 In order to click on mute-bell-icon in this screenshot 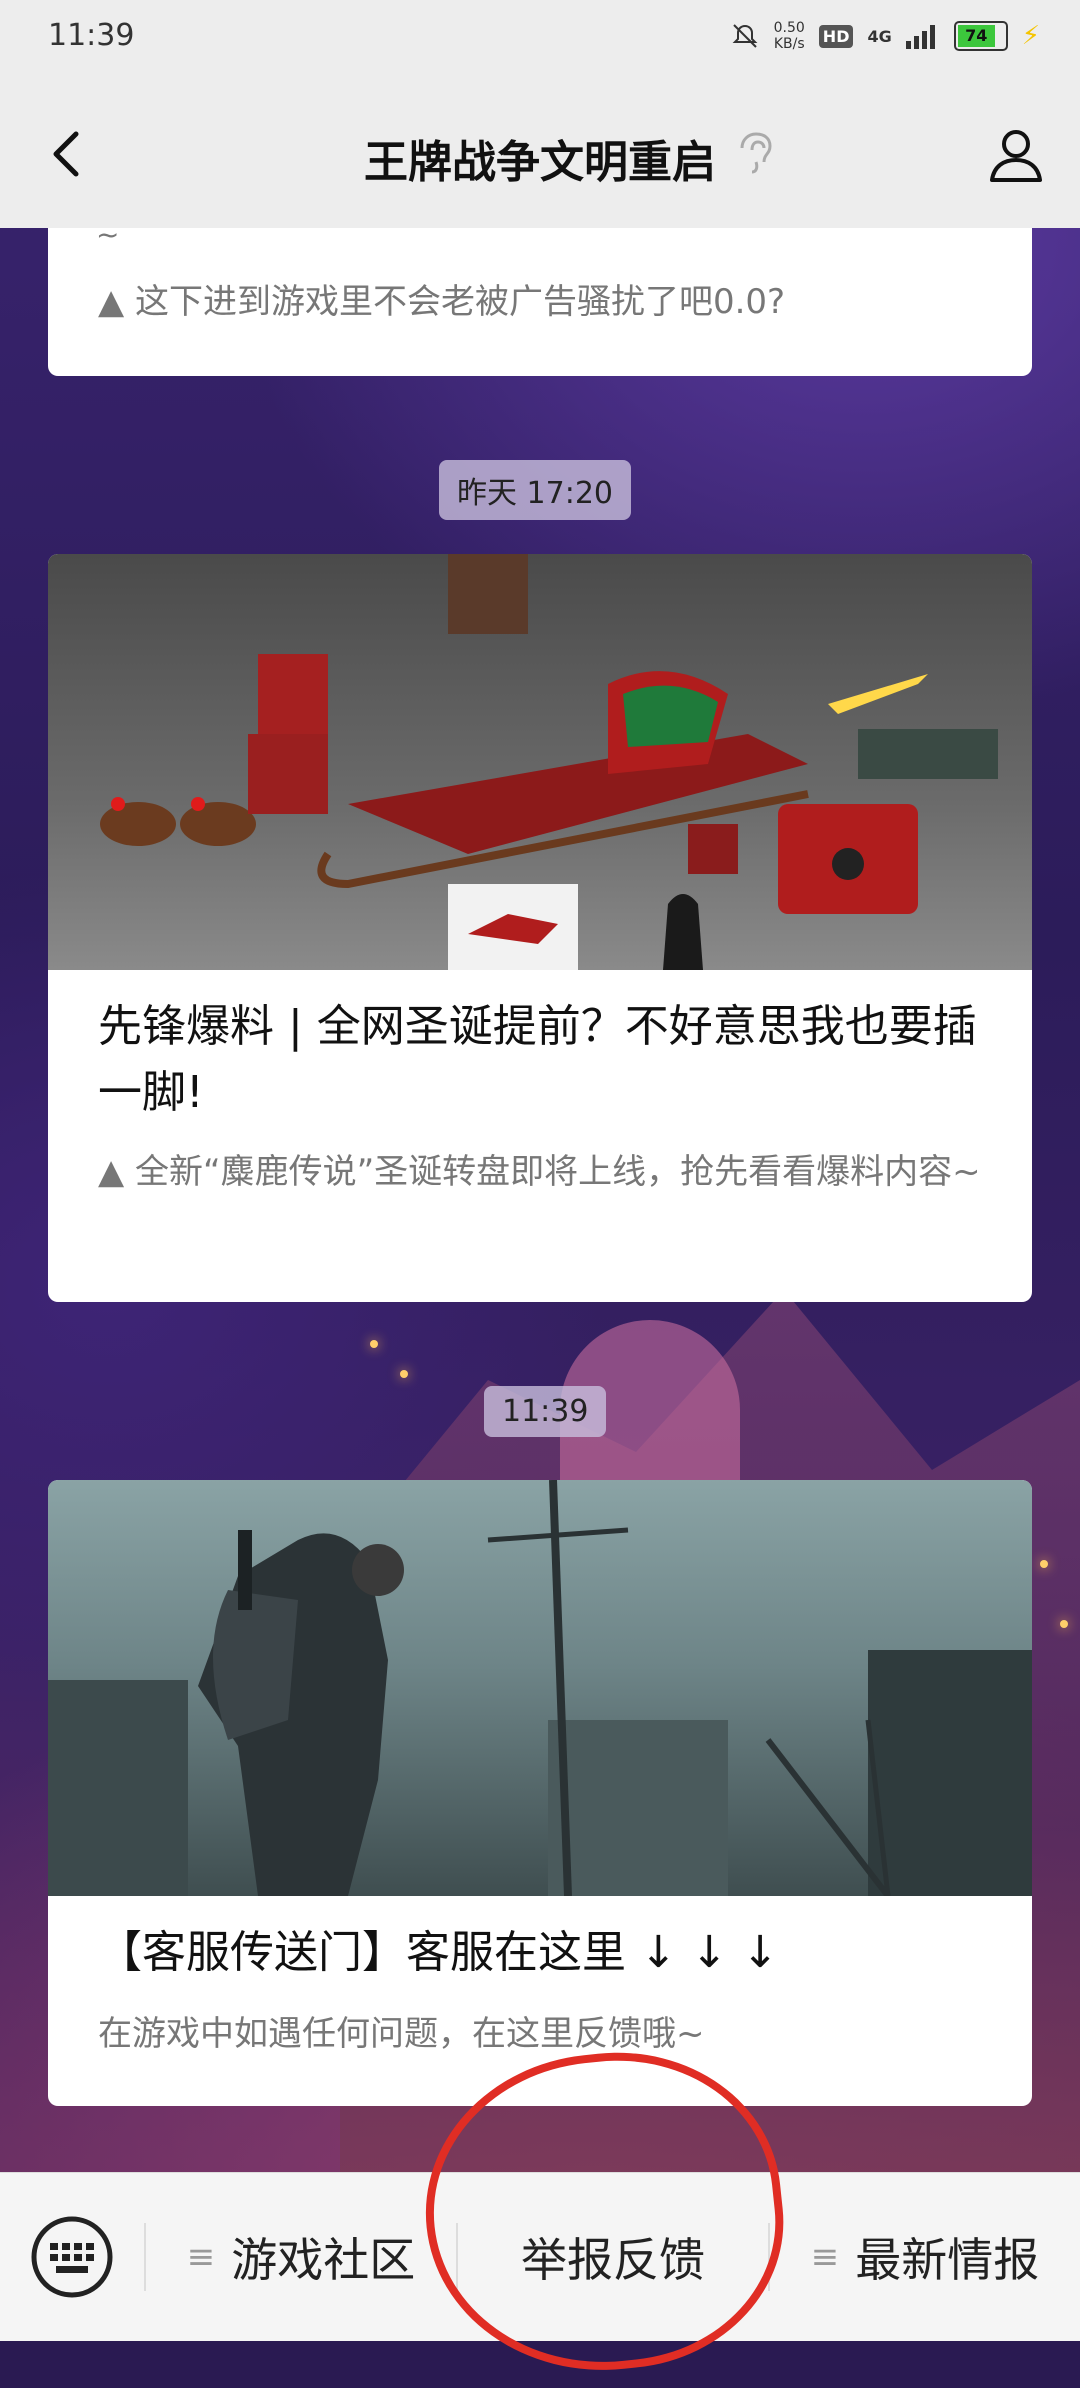, I will do `click(745, 36)`.